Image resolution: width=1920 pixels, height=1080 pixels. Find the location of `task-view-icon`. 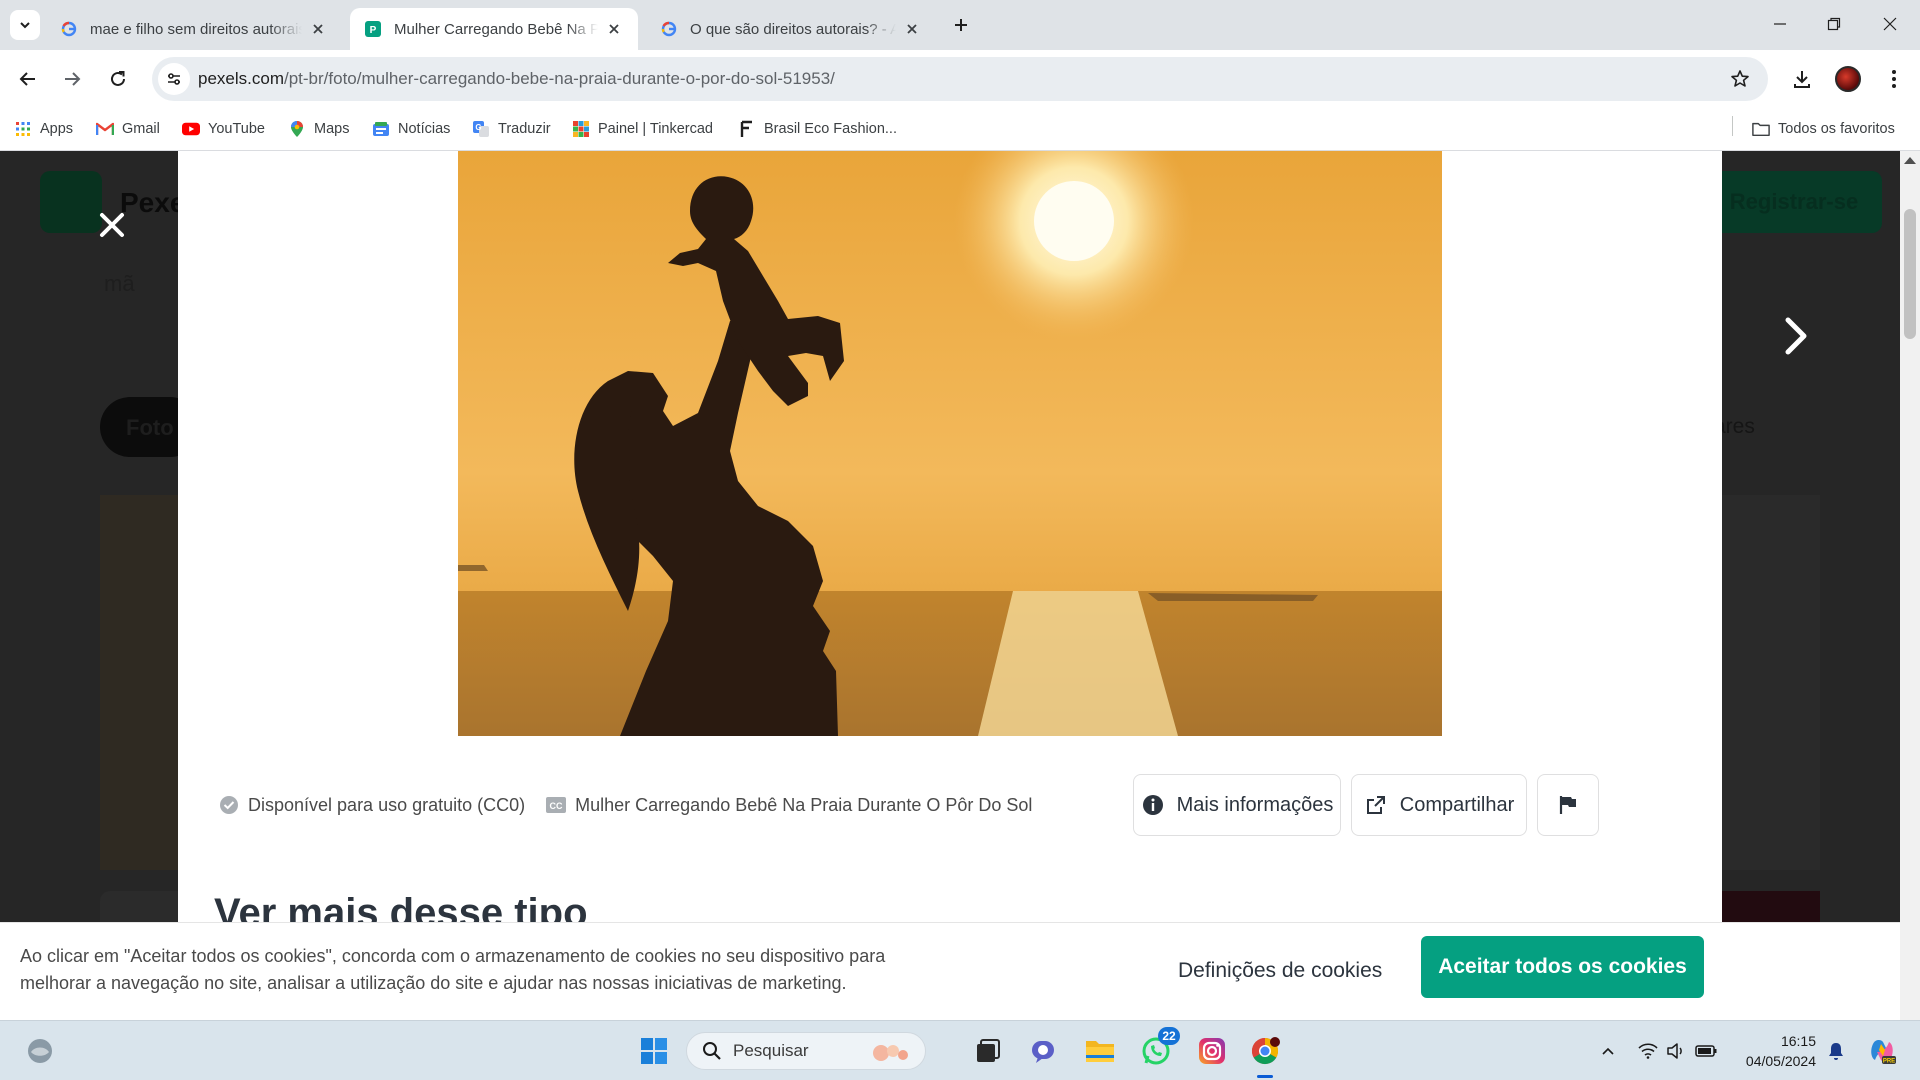

task-view-icon is located at coordinates (988, 1050).